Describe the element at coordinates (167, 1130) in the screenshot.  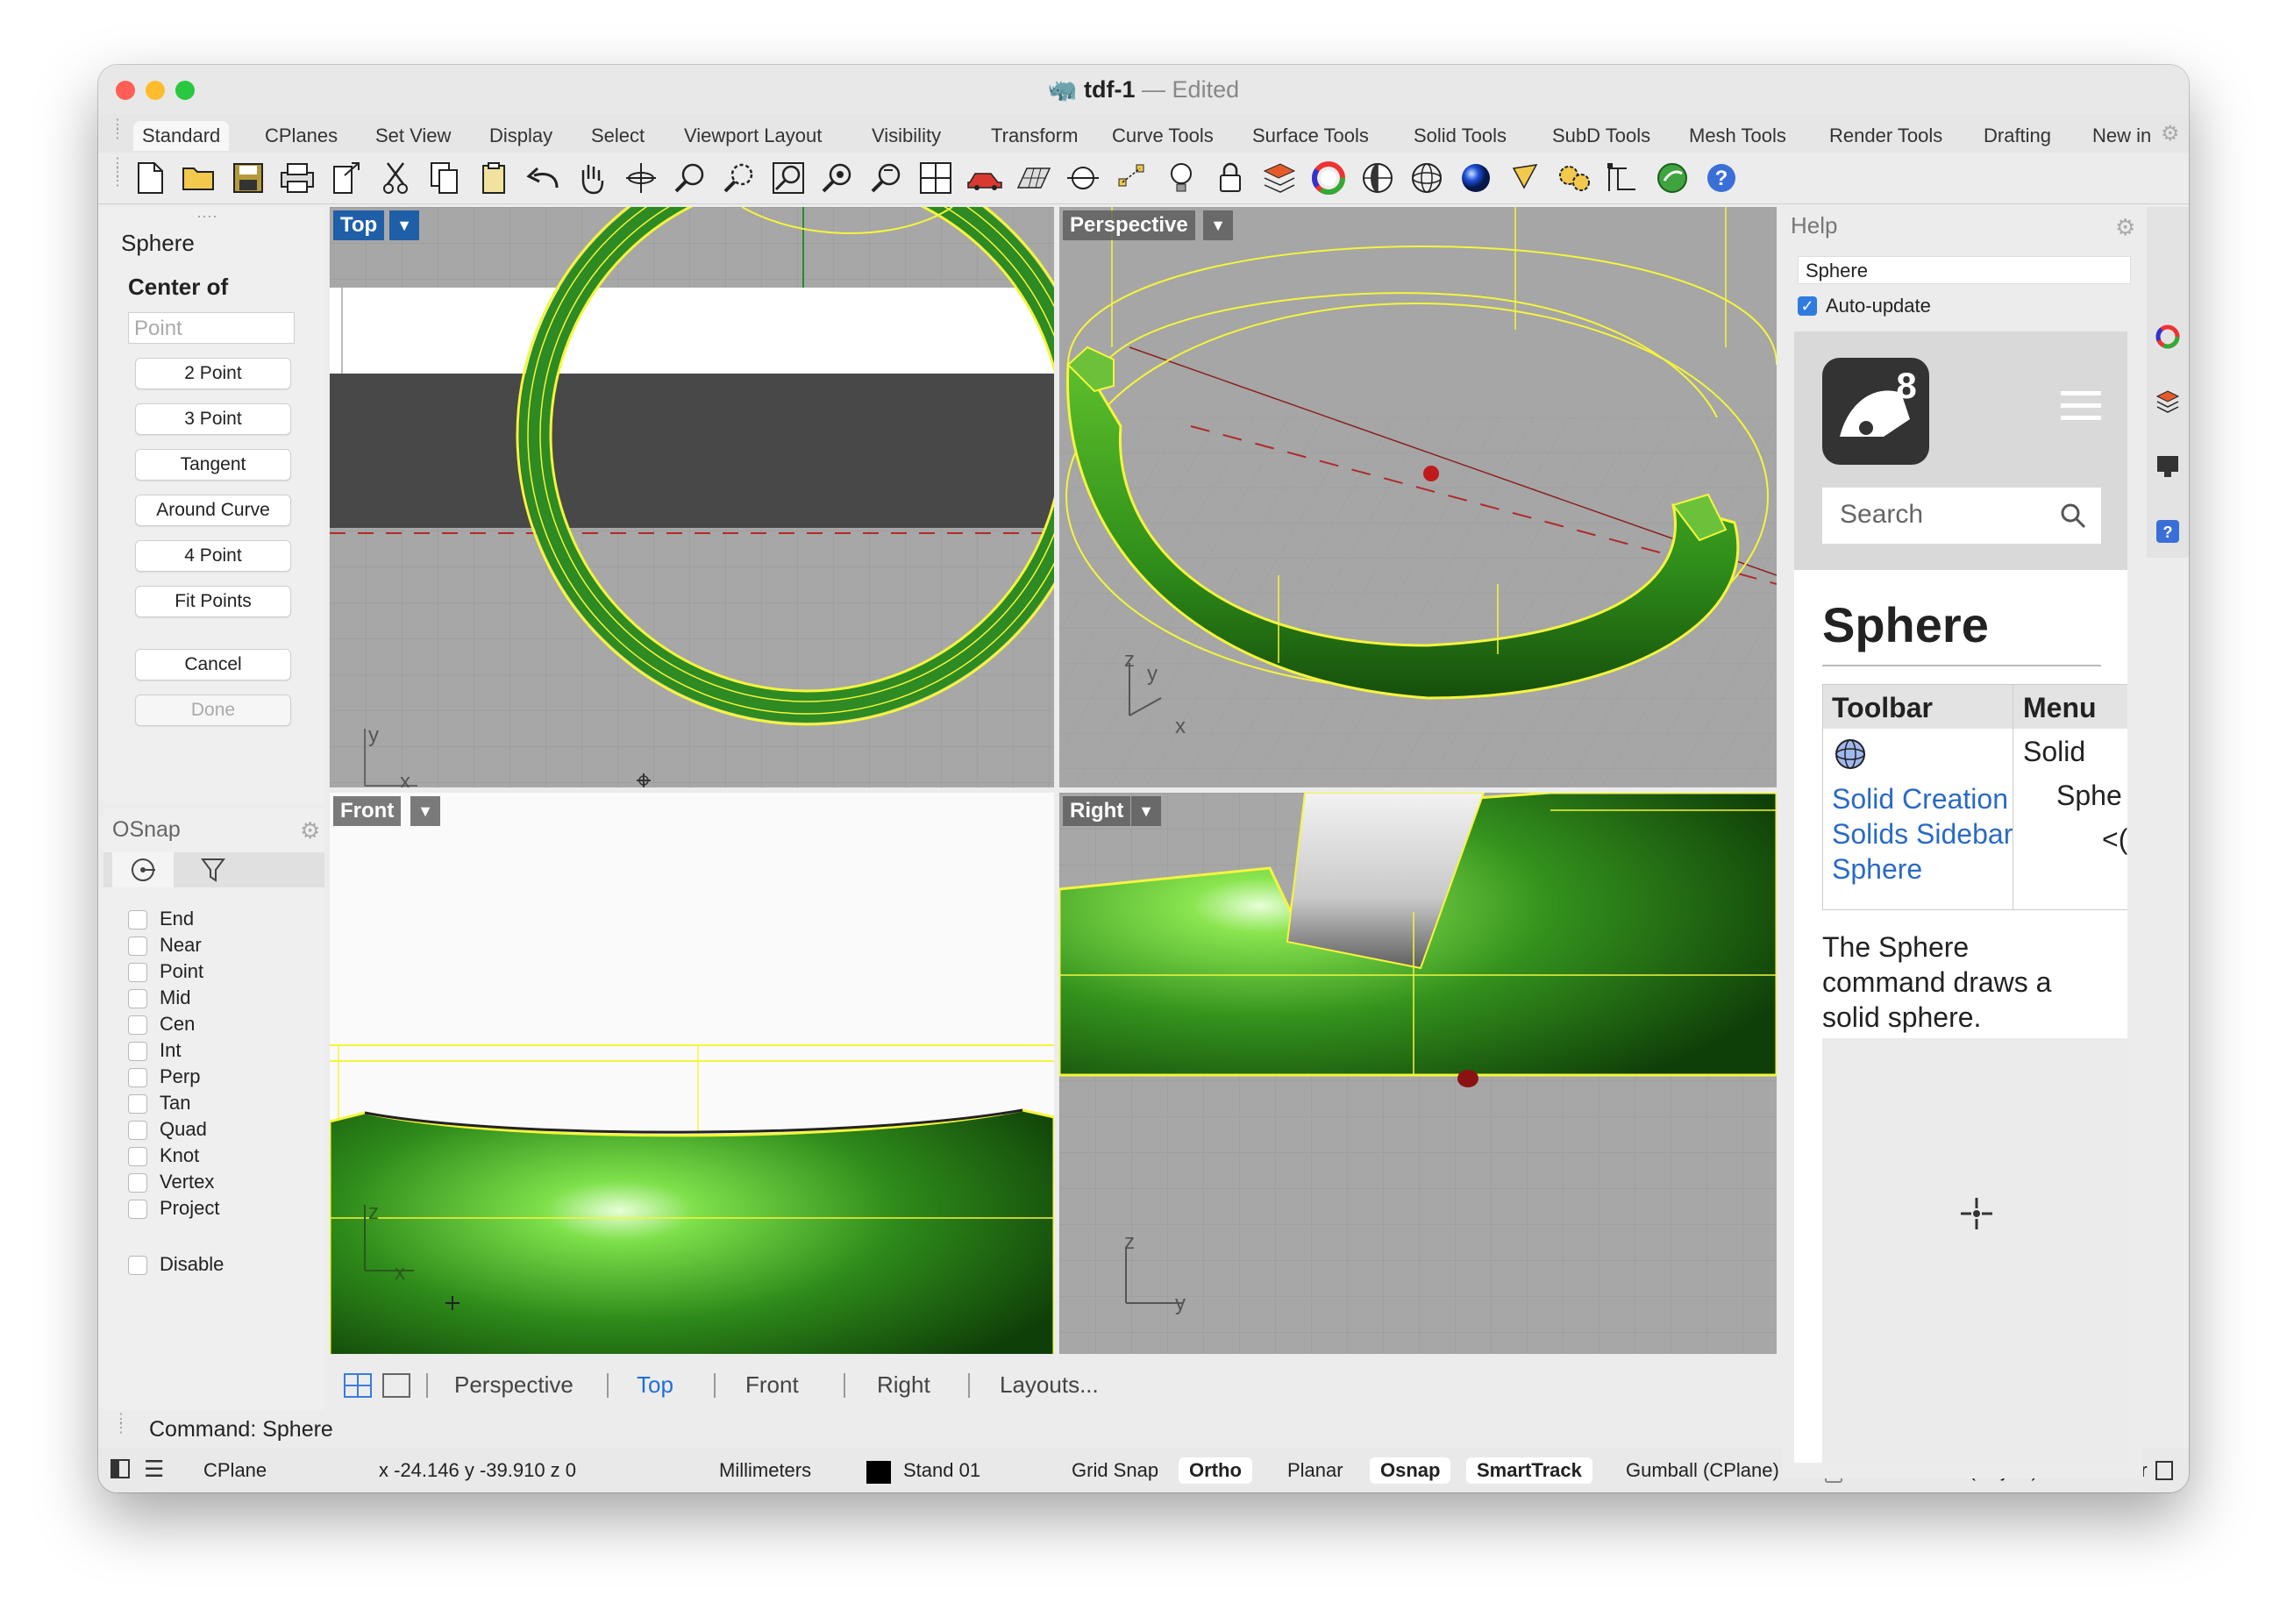
I see `osnap-quad-checkbox: Quad` at that location.